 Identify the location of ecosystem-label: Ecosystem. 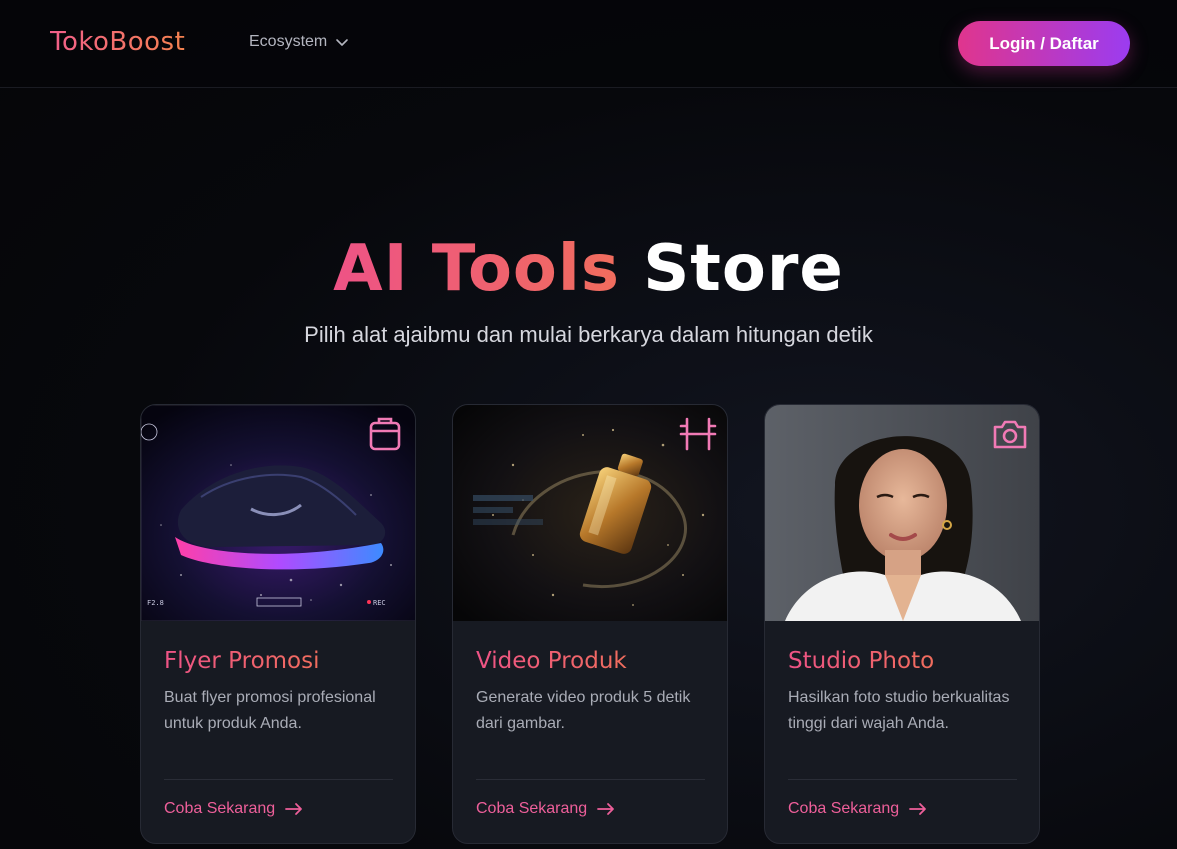
(288, 41).